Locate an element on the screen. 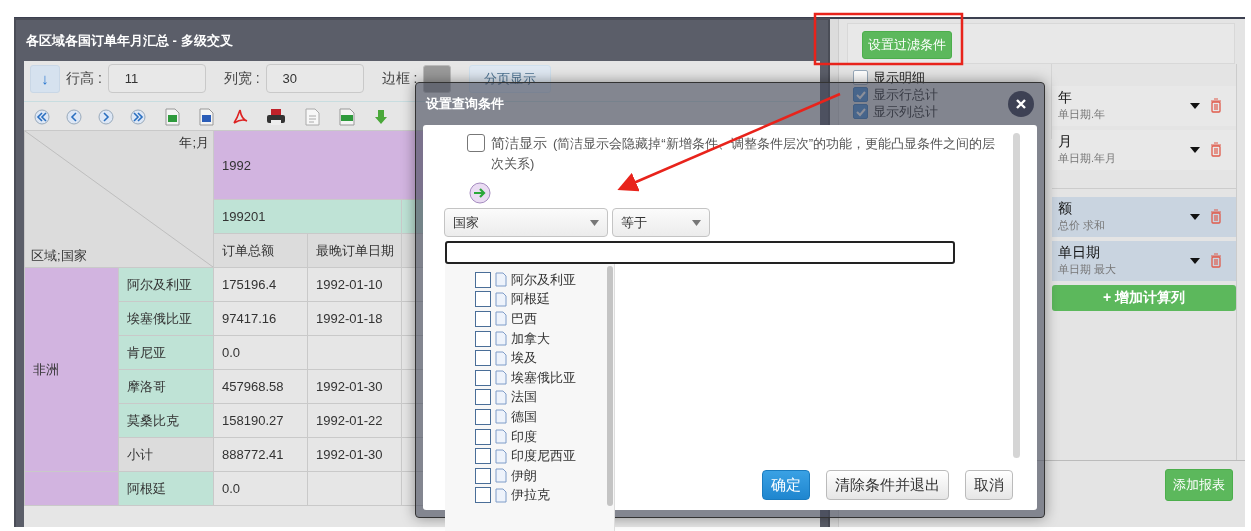 Image resolution: width=1251 pixels, height=531 pixels. operator-select: 等于 is located at coordinates (661, 222).